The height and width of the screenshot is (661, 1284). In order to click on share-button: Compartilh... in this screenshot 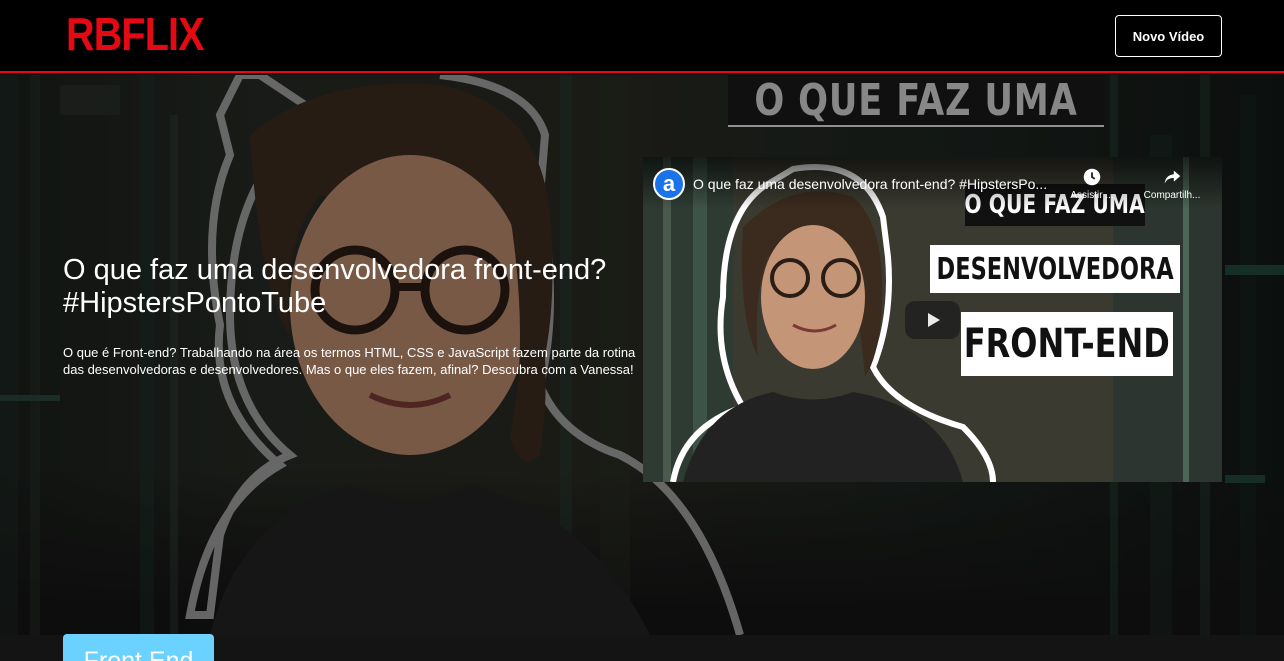, I will do `click(1172, 183)`.